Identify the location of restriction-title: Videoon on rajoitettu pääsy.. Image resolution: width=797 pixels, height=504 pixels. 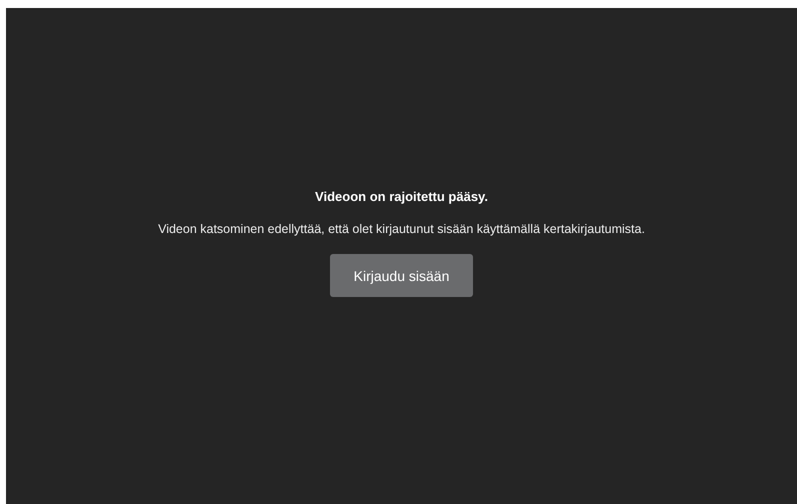
(401, 196).